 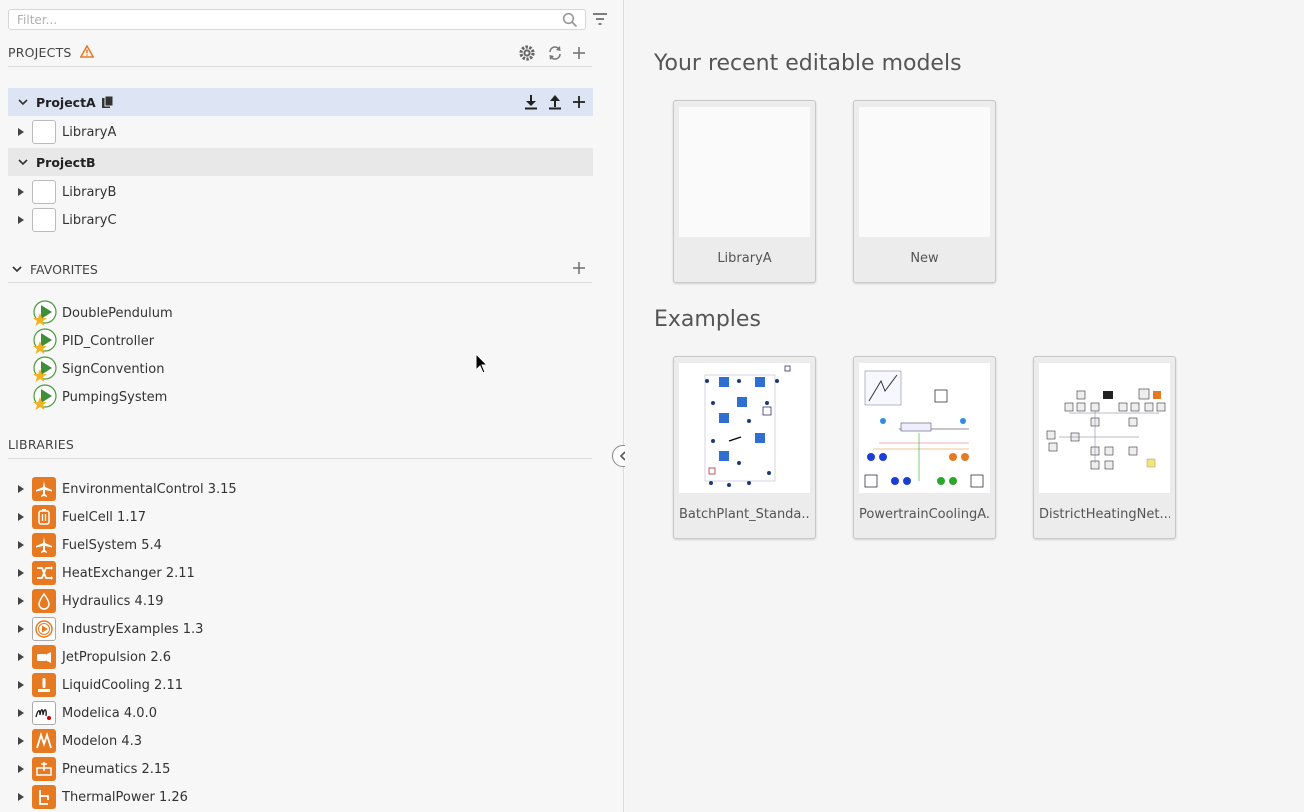 What do you see at coordinates (808, 63) in the screenshot?
I see `recent-models-title: Your recent editable models` at bounding box center [808, 63].